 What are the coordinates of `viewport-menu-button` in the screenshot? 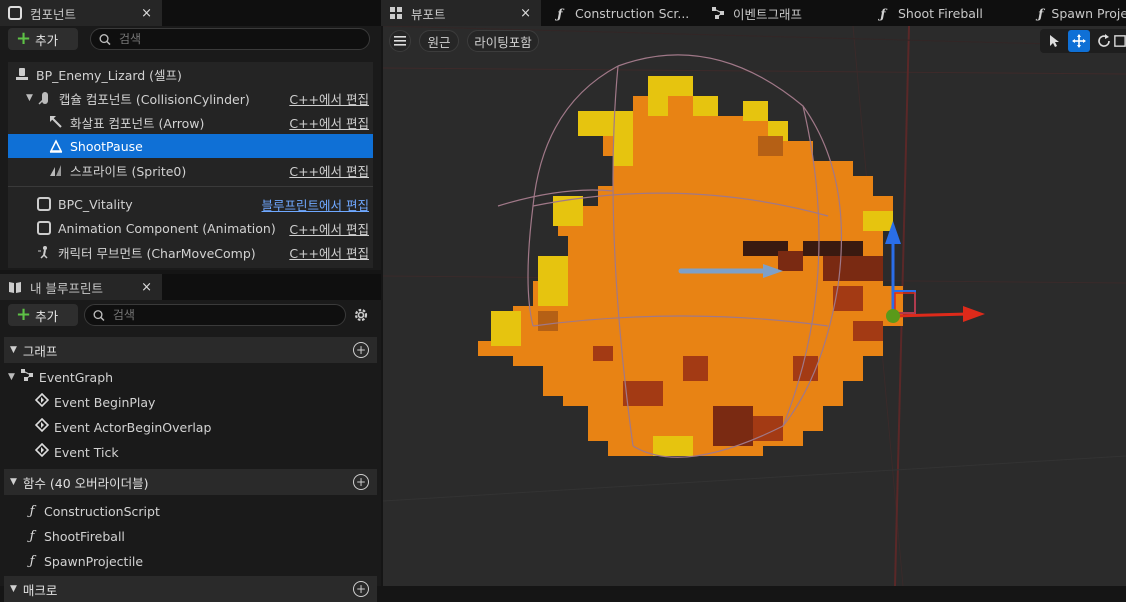 It's located at (400, 41).